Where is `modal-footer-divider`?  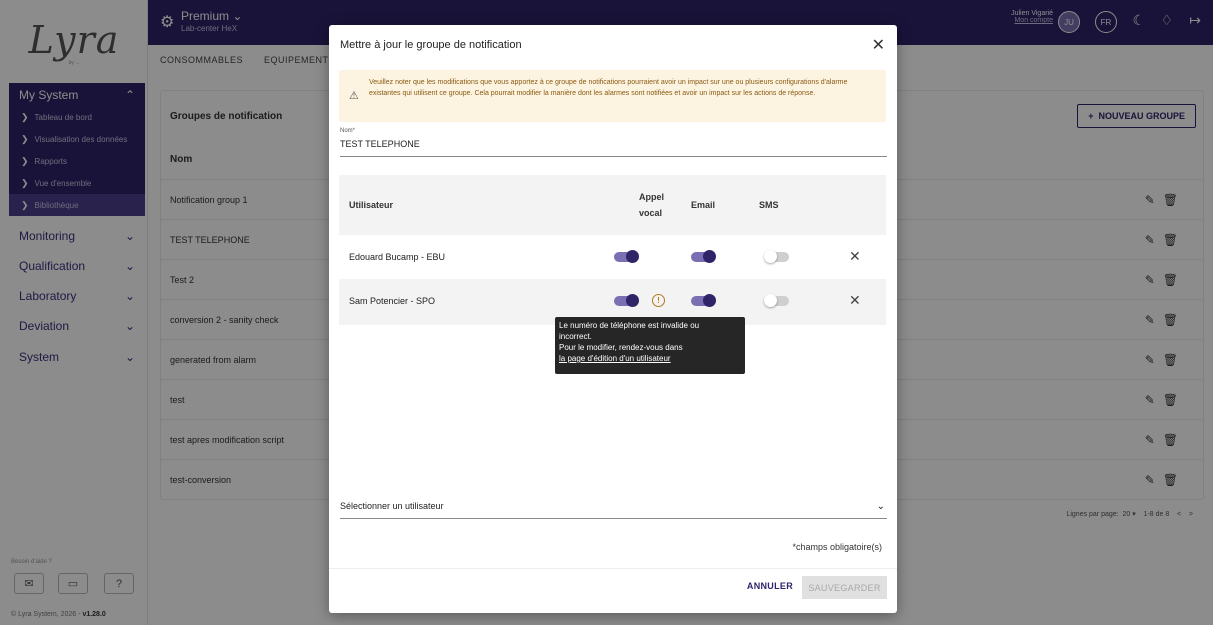
modal-footer-divider is located at coordinates (613, 568).